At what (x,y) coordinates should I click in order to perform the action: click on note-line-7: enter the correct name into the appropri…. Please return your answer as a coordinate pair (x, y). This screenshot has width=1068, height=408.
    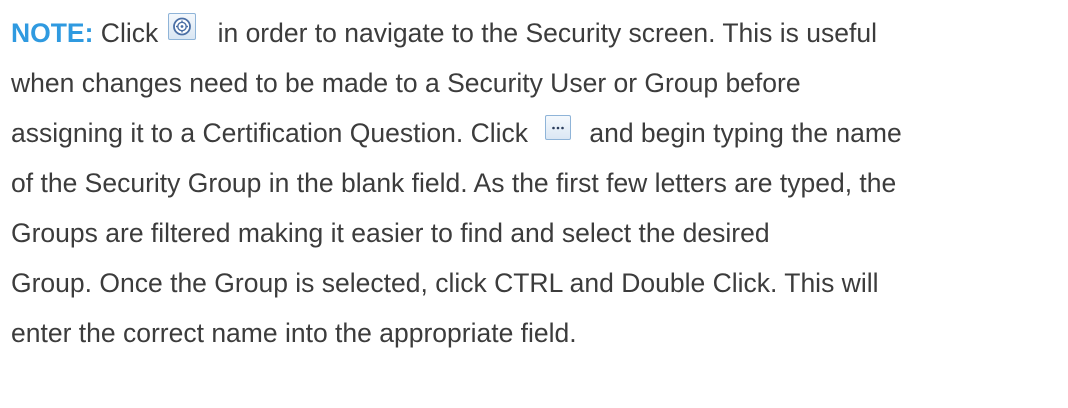
    Looking at the image, I should click on (294, 333).